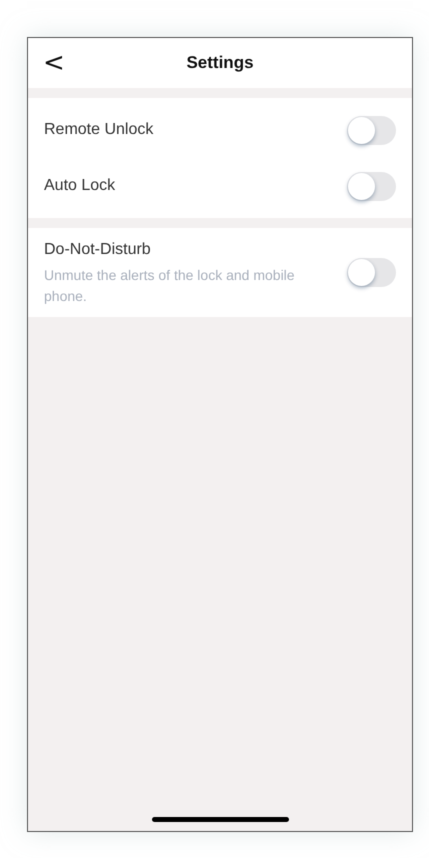  Describe the element at coordinates (54, 63) in the screenshot. I see `back-button: <` at that location.